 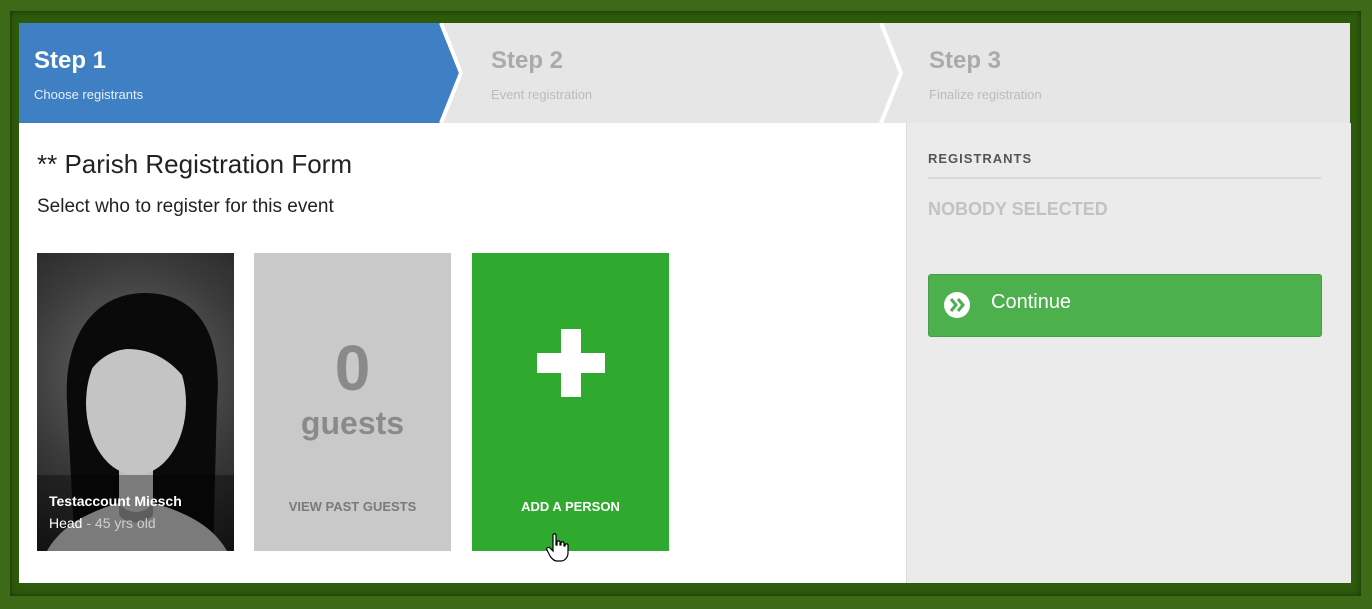 I want to click on add-person-card: ADD A PERSON, so click(x=570, y=407).